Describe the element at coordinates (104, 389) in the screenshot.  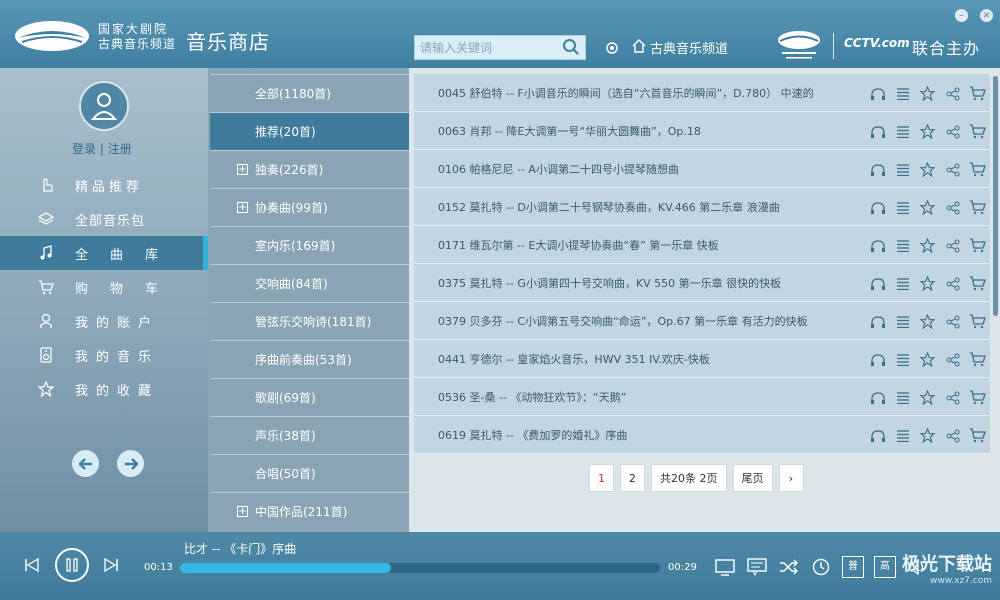
I see `sidebar-item-favorites: 我的收藏` at that location.